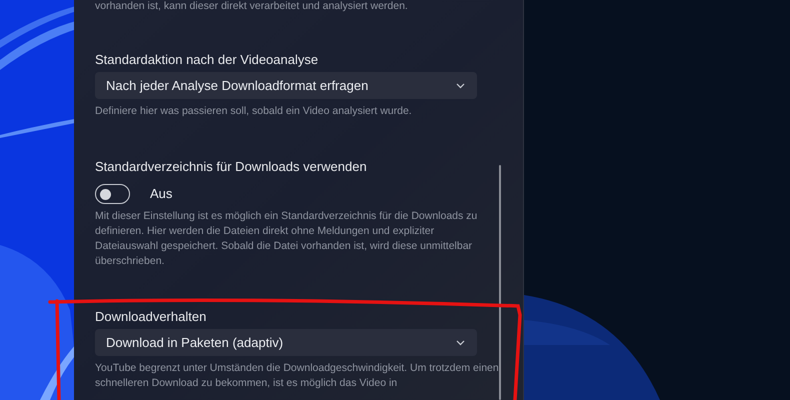 This screenshot has height=400, width=790. What do you see at coordinates (112, 194) in the screenshot?
I see `toggle-switch` at bounding box center [112, 194].